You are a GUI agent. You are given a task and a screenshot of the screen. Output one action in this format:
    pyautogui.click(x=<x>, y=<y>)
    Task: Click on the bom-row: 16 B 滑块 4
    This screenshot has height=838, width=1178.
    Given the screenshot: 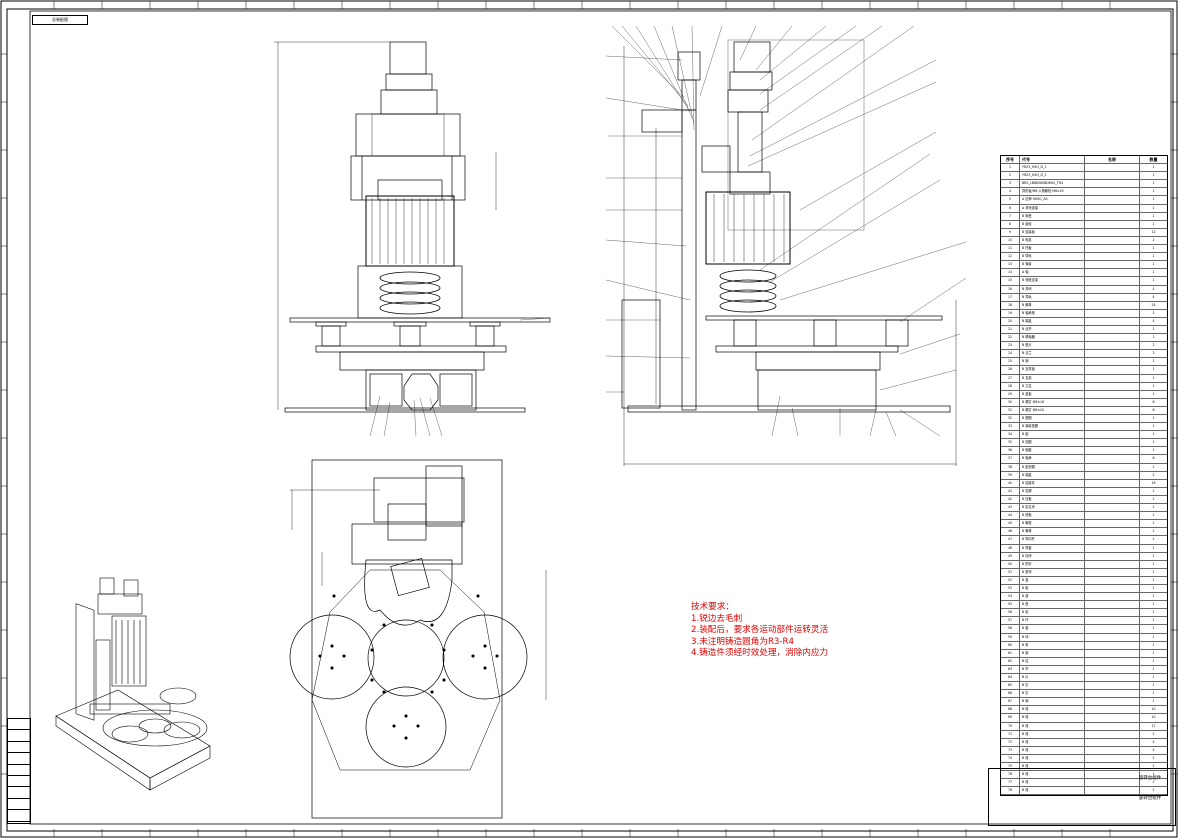 What is the action you would take?
    pyautogui.click(x=1084, y=289)
    